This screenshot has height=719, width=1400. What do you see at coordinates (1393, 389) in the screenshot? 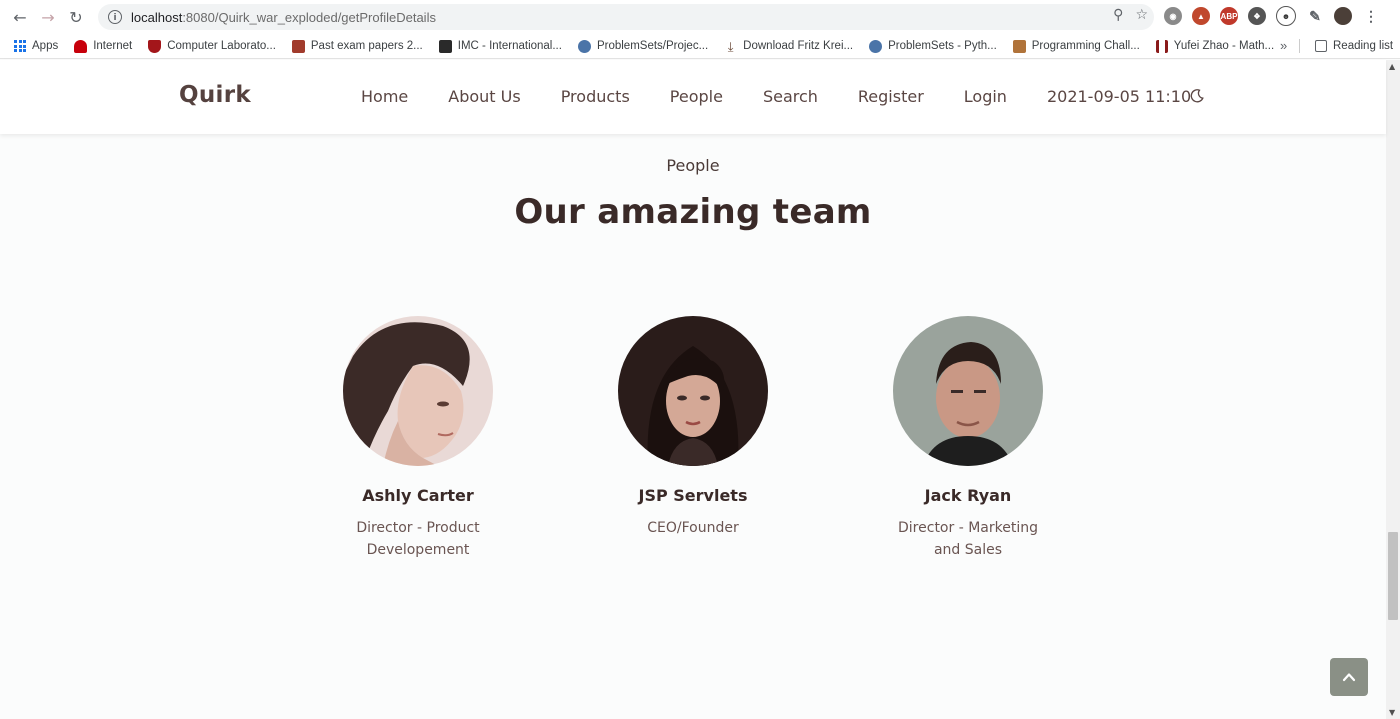
I see `page-scrollbar: ▲ ▼` at bounding box center [1393, 389].